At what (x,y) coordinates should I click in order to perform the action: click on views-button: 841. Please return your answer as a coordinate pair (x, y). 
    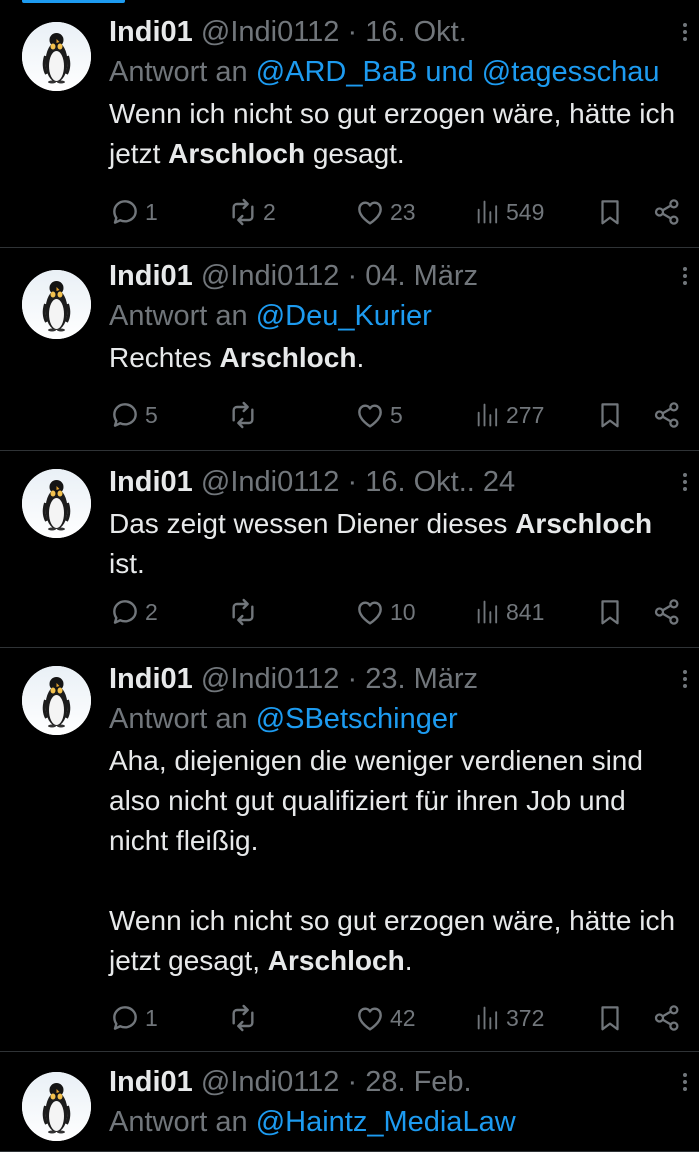
    Looking at the image, I should click on (509, 612).